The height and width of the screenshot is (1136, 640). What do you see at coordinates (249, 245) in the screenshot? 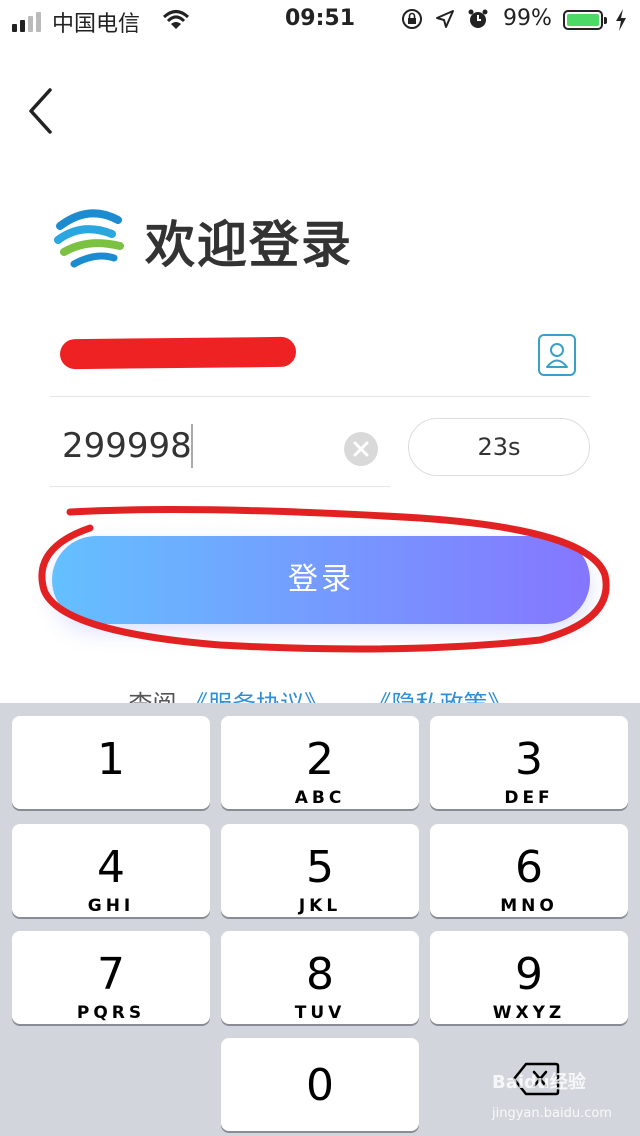
I see `page-title: 欢迎登录` at bounding box center [249, 245].